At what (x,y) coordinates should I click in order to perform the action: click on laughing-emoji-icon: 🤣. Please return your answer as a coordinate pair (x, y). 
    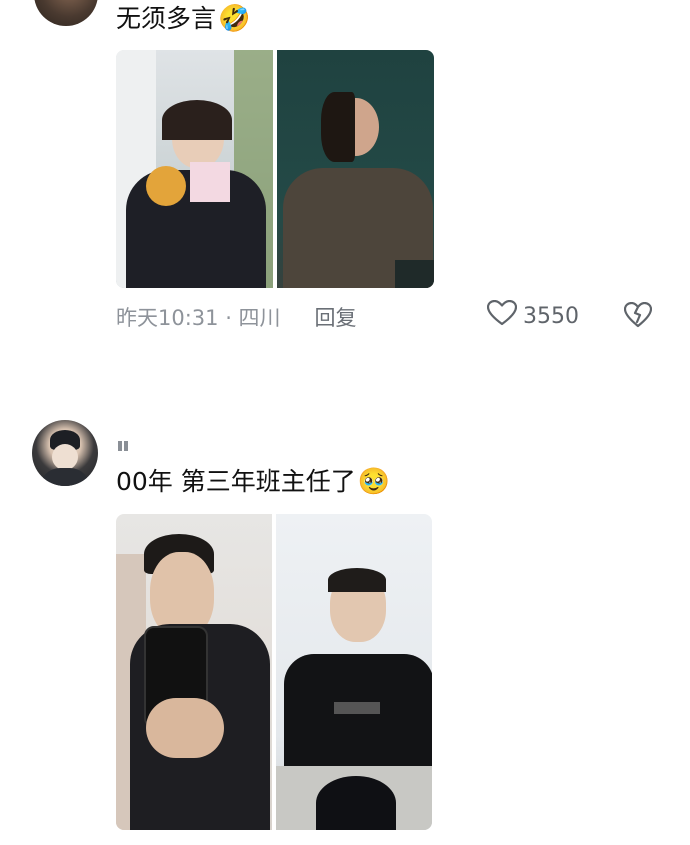
    Looking at the image, I should click on (234, 19).